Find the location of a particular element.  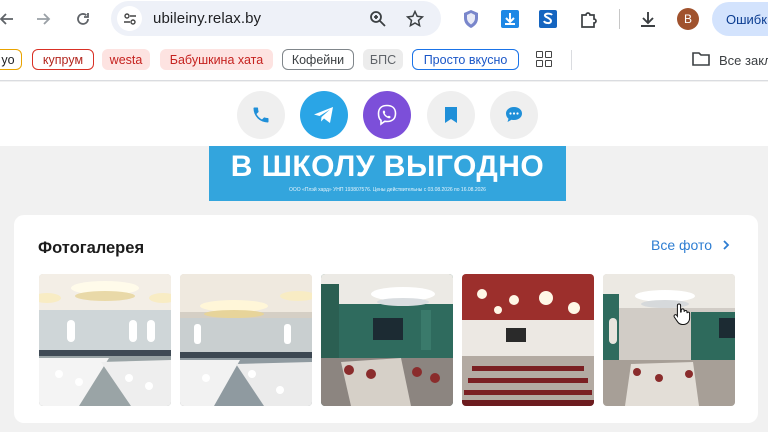

chevron-right-icon is located at coordinates (726, 245).